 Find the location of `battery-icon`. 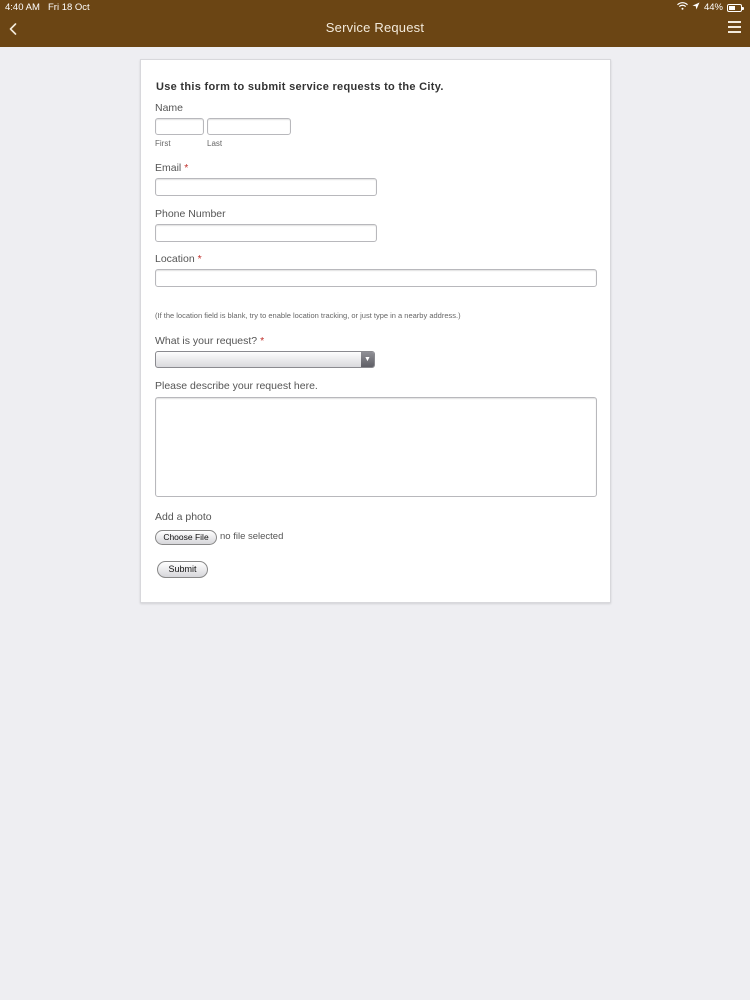

battery-icon is located at coordinates (735, 7).